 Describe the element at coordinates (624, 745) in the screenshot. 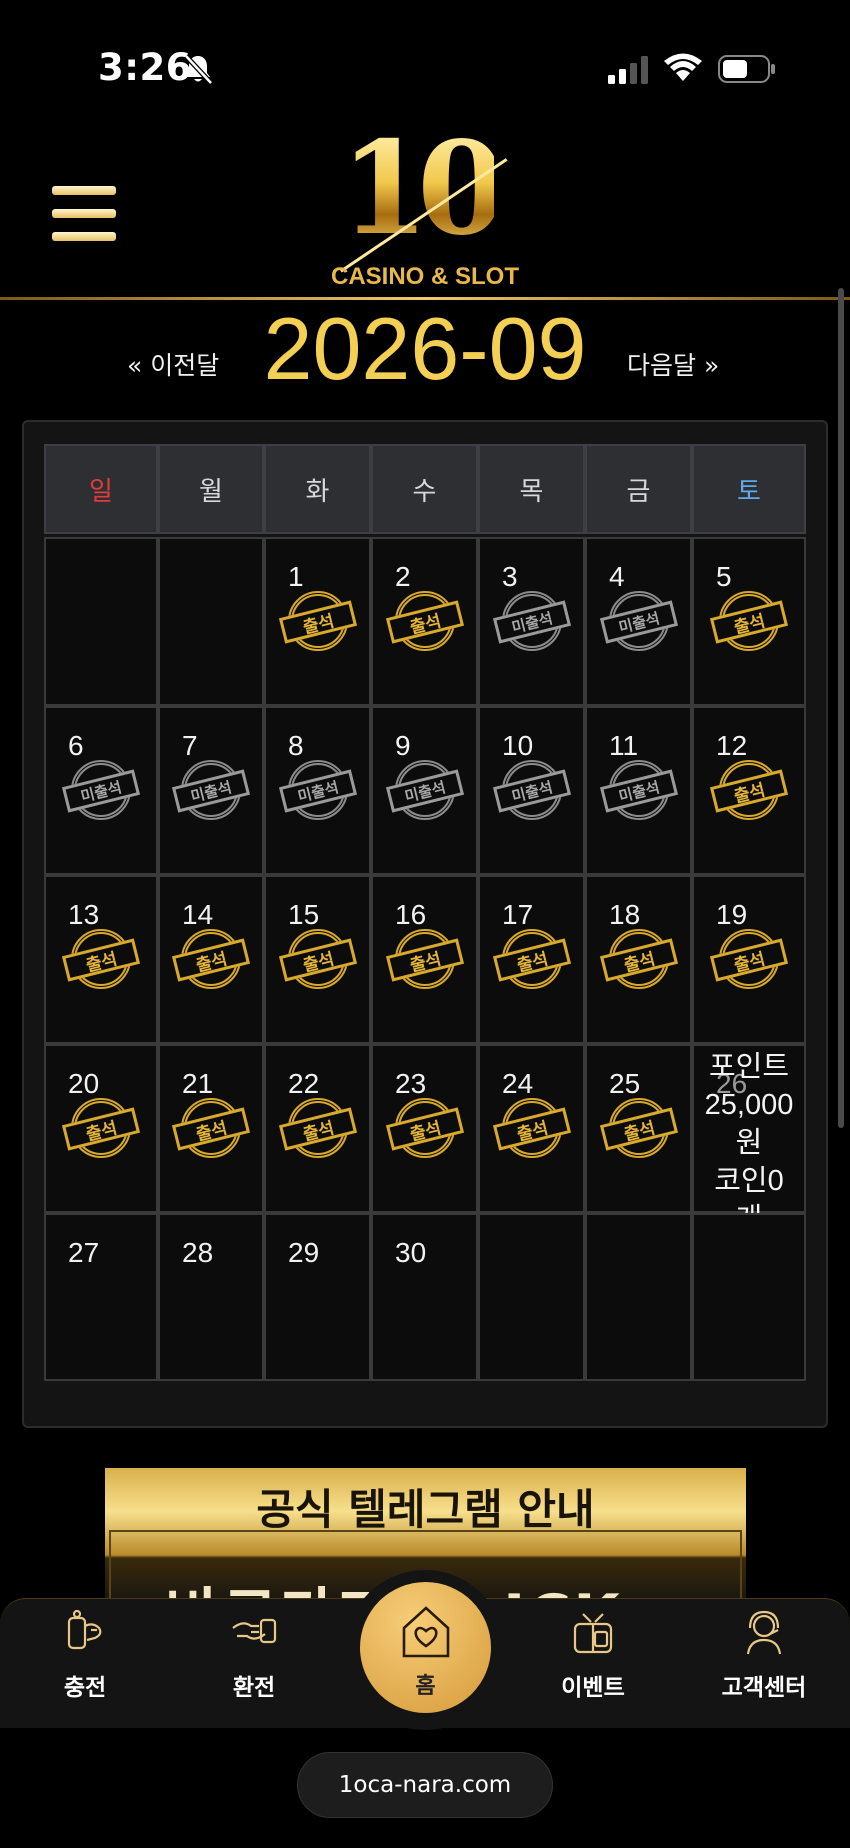

I see `day-number: 11` at that location.